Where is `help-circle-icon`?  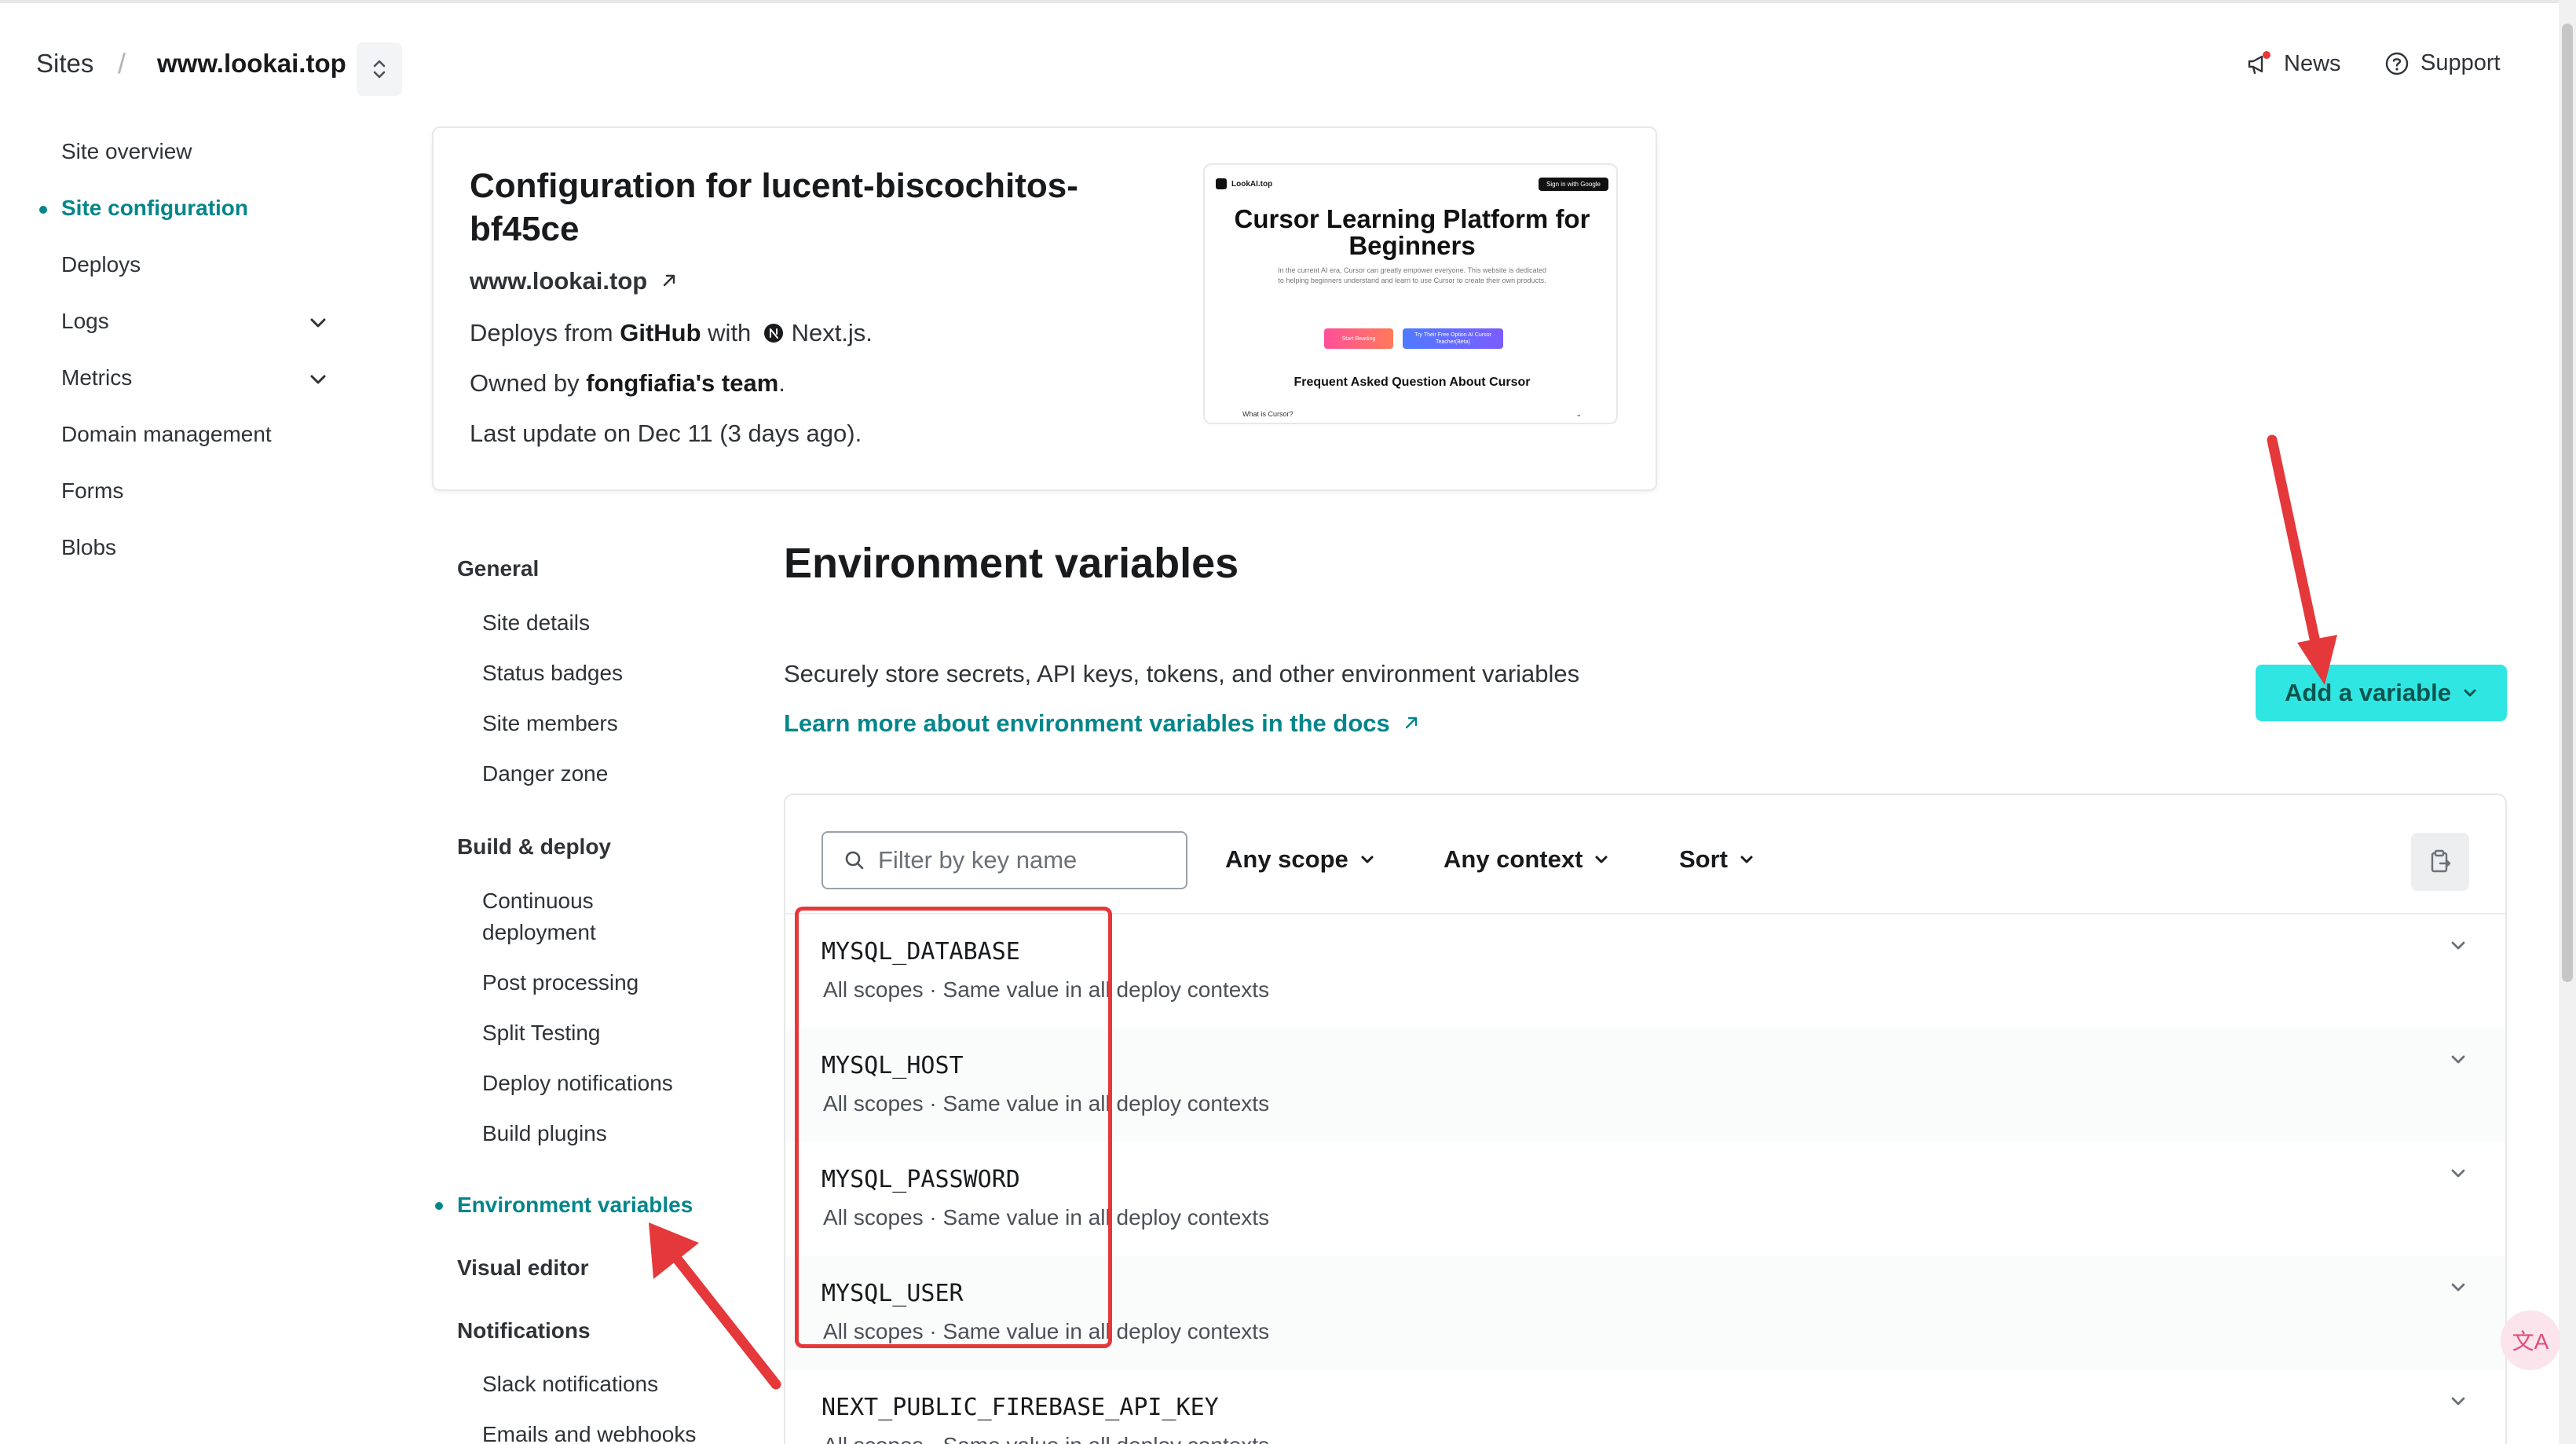 help-circle-icon is located at coordinates (2397, 63).